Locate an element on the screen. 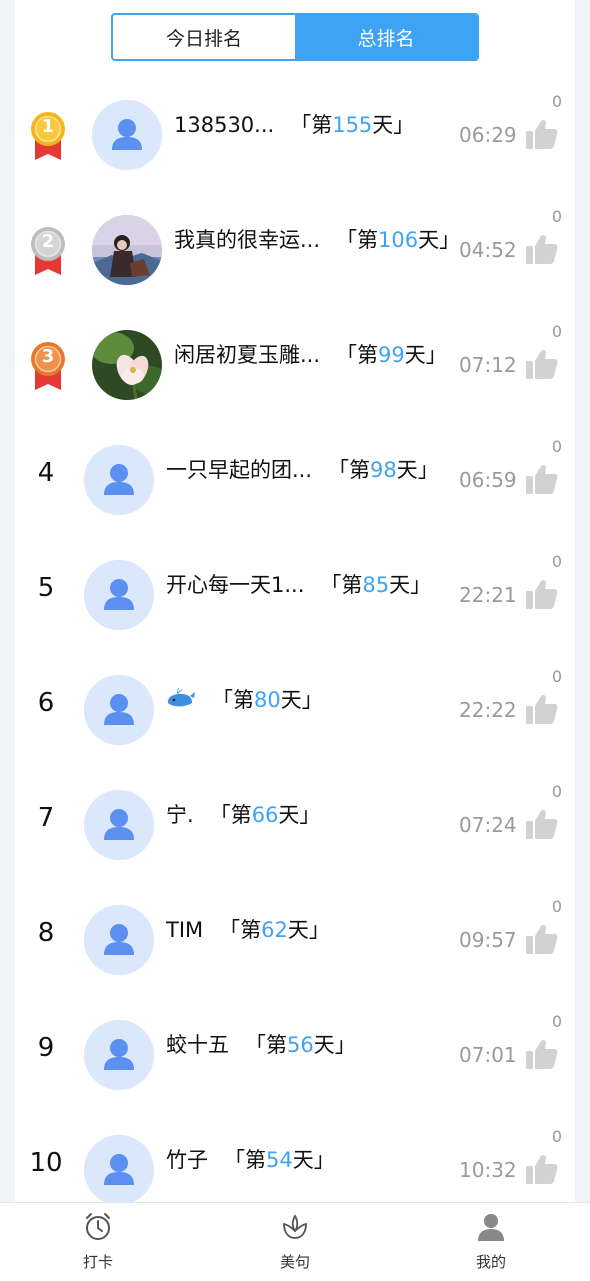  ranking-row: 3 闲居初夏玉雕... 「第99天」 0 07:12 is located at coordinates (295, 364).